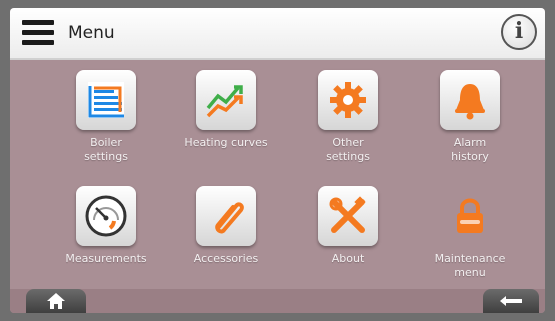  What do you see at coordinates (470, 216) in the screenshot?
I see `lock-icon` at bounding box center [470, 216].